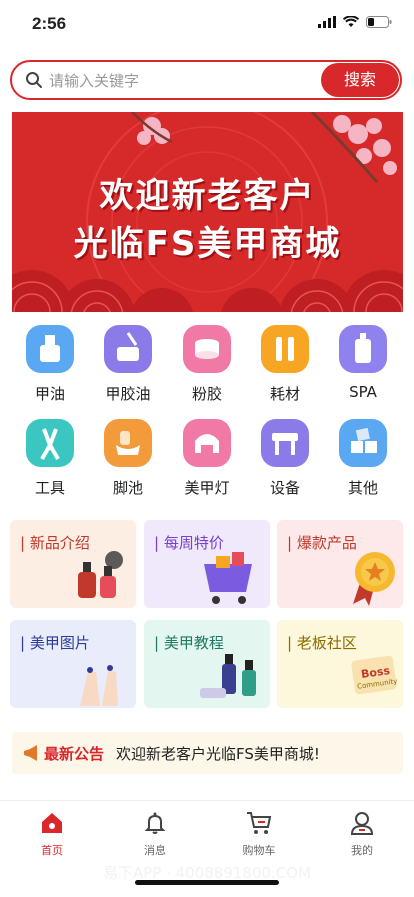 The height and width of the screenshot is (897, 414). I want to click on tab-label: 购物车, so click(259, 850).